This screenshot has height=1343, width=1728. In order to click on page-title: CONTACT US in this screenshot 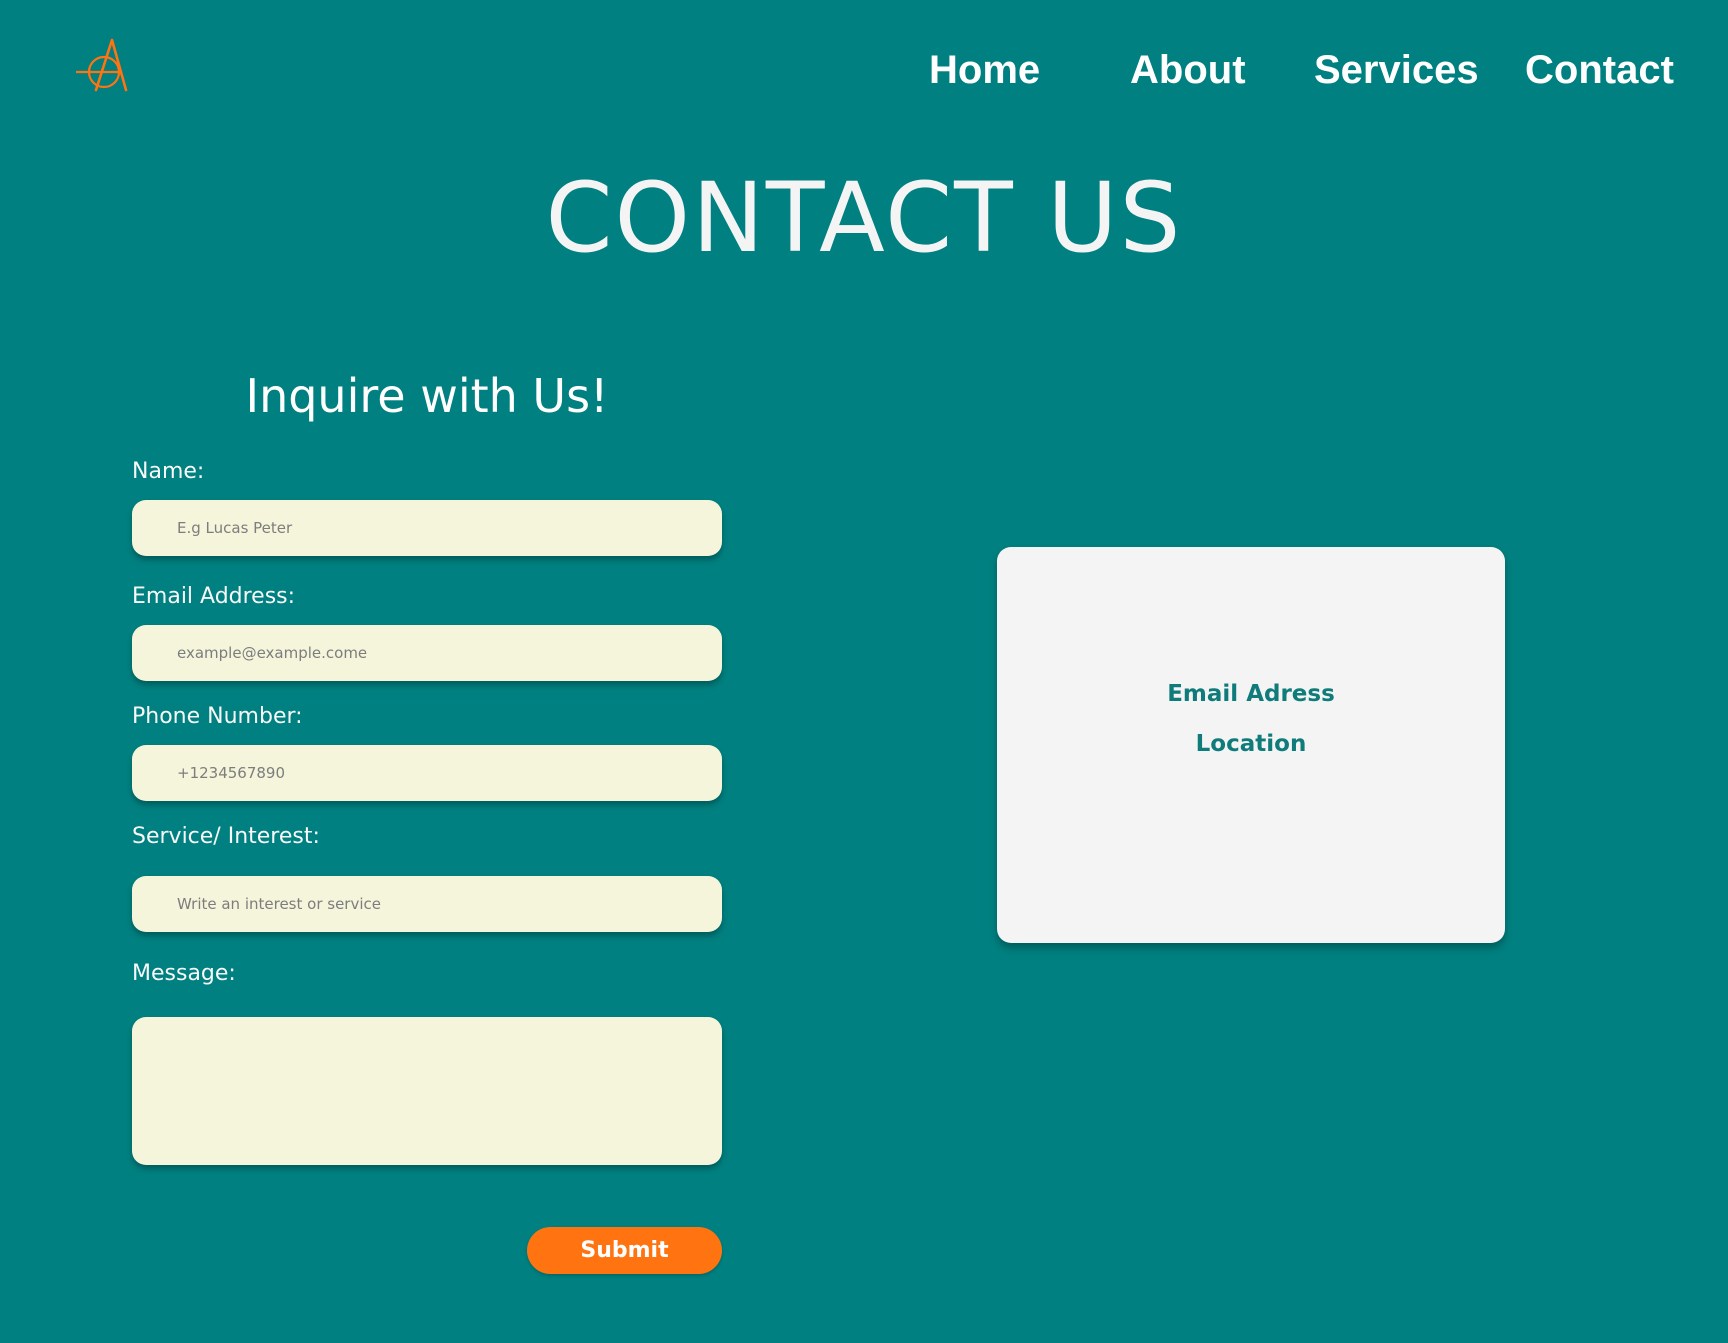, I will do `click(864, 218)`.